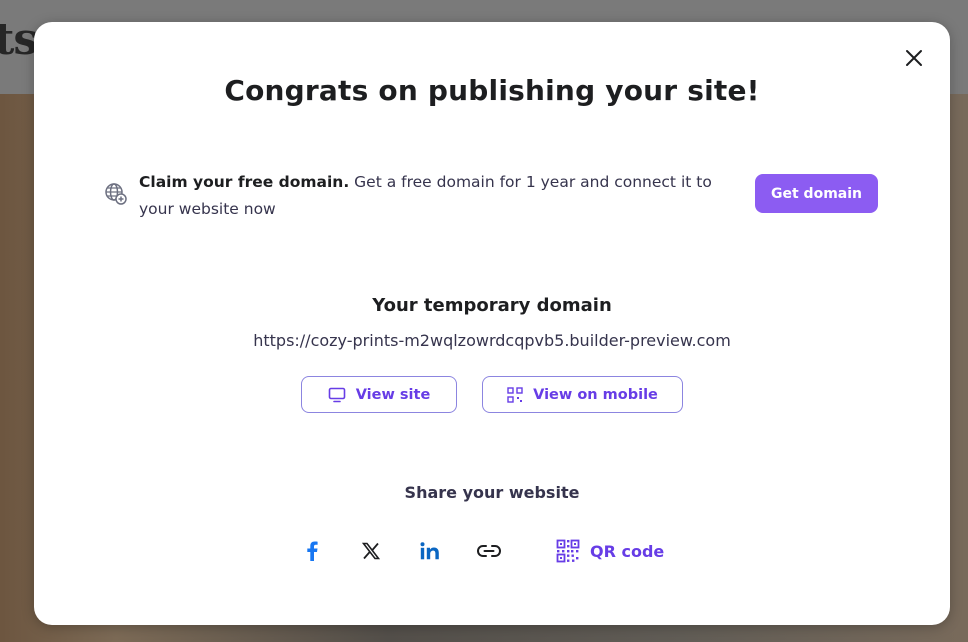 The height and width of the screenshot is (642, 968). I want to click on temporary-domain-title: Your temporary domain, so click(492, 305).